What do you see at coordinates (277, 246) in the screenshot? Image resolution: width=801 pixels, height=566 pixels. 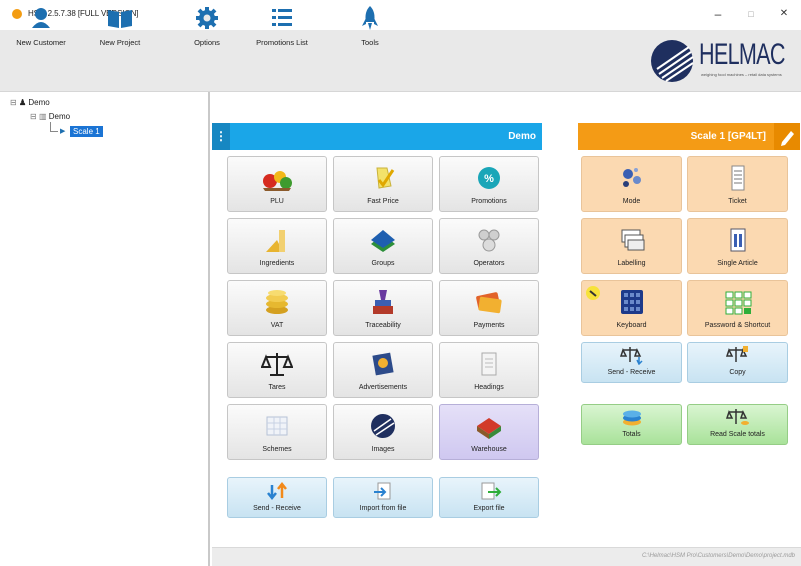 I see `ingredients-button: Ingredients` at bounding box center [277, 246].